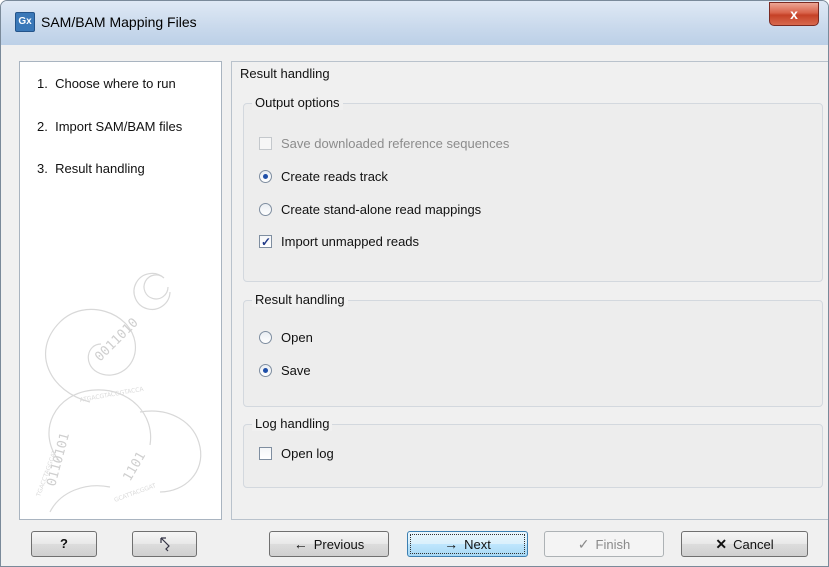 The width and height of the screenshot is (829, 567). I want to click on cancel-button: ✕ Cancel, so click(744, 544).